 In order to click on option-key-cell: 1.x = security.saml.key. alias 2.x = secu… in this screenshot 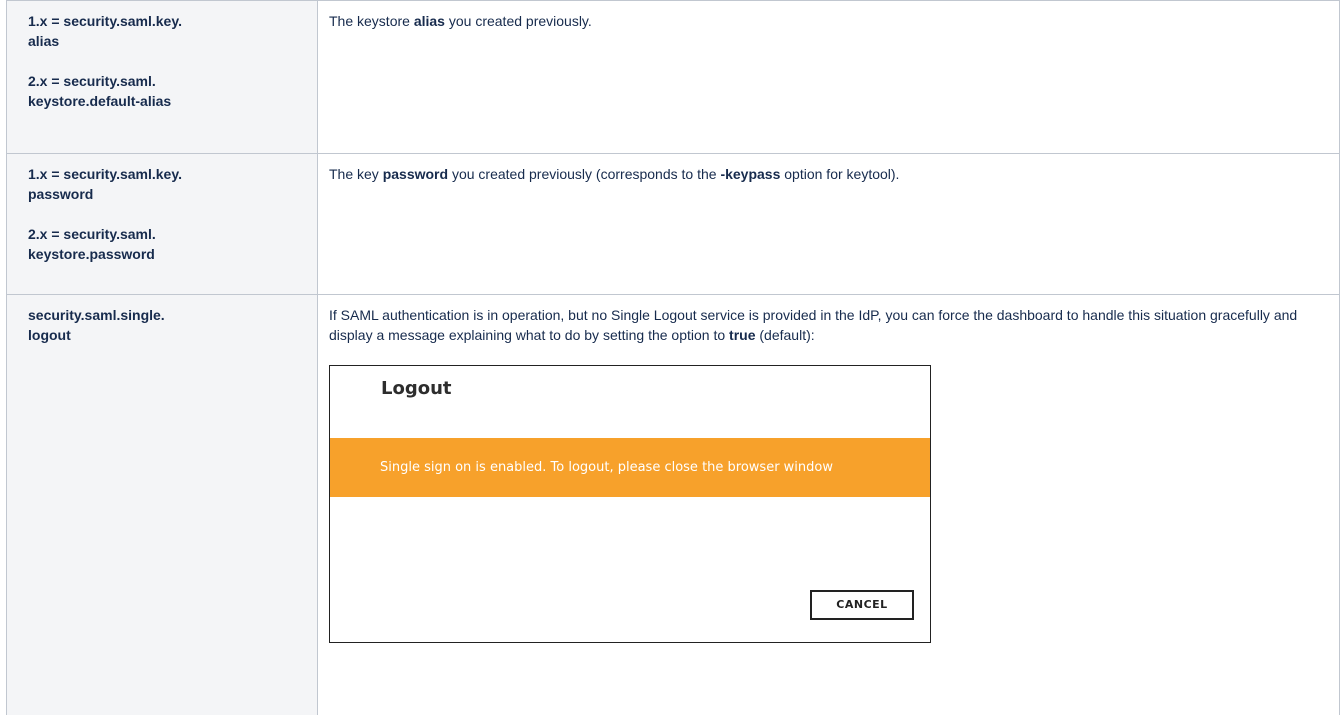, I will do `click(162, 77)`.